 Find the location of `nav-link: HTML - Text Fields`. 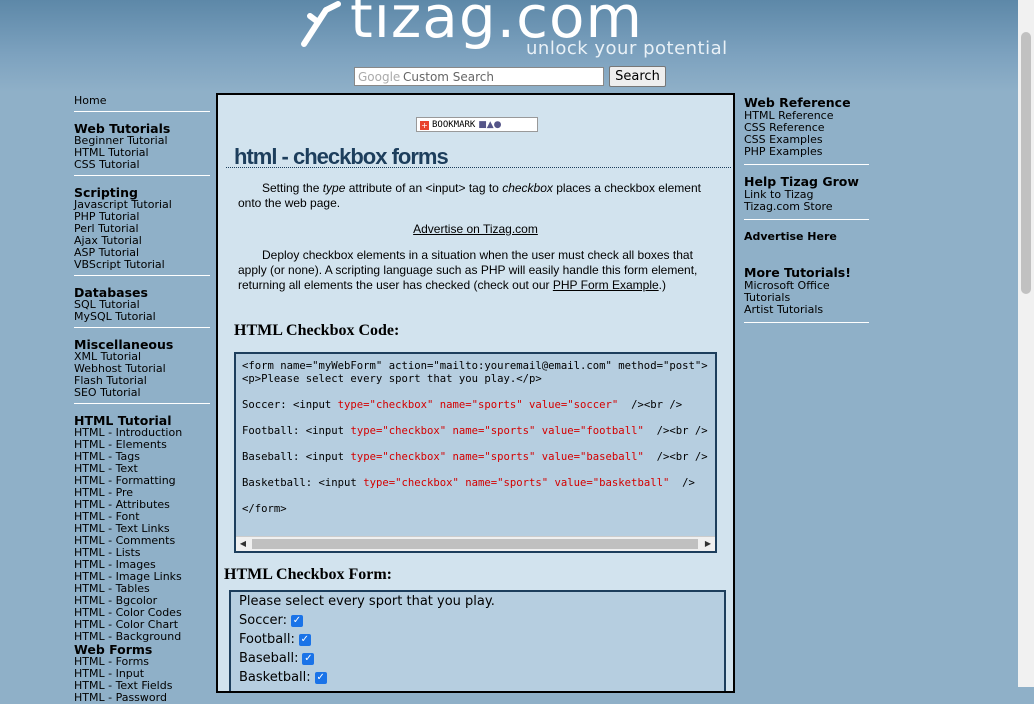

nav-link: HTML - Text Fields is located at coordinates (142, 686).